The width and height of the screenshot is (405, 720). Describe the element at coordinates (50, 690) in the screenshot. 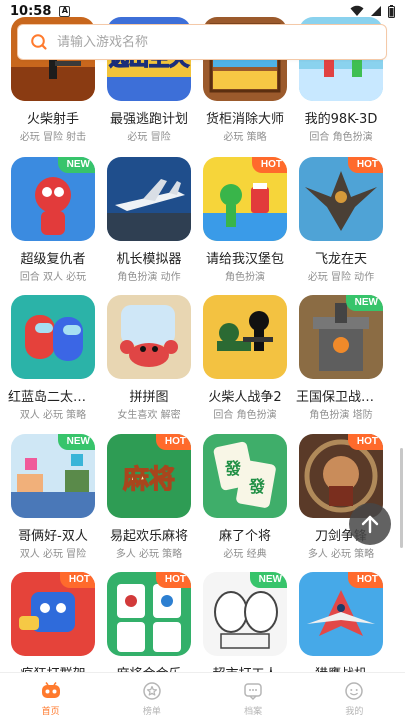

I see `home-gamepad-icon` at that location.